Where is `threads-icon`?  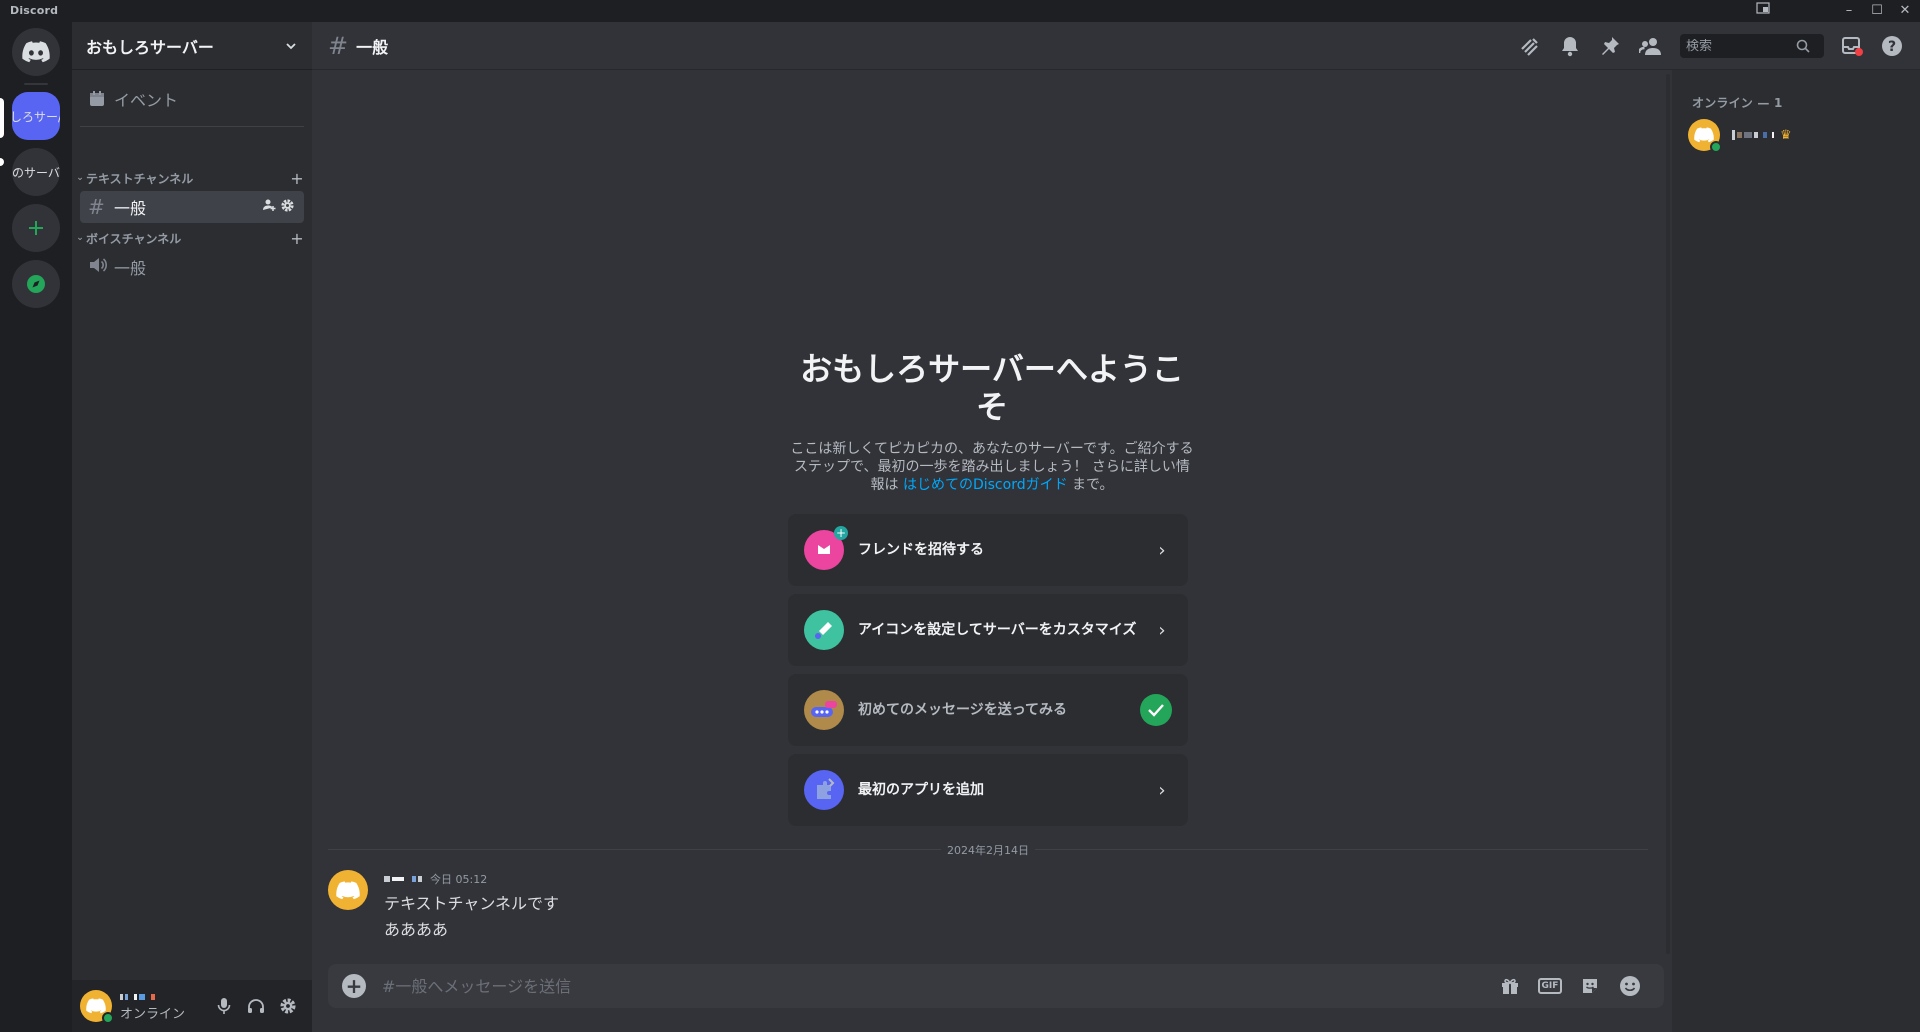
threads-icon is located at coordinates (1530, 46).